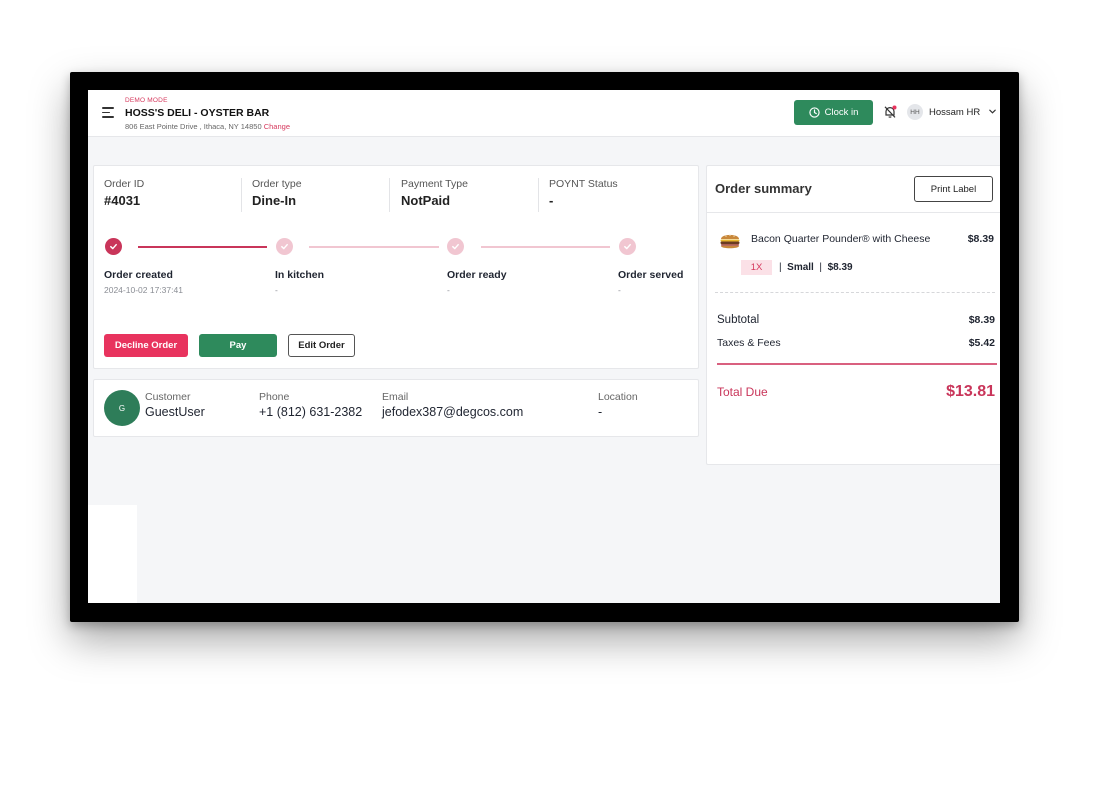 The height and width of the screenshot is (788, 1120). What do you see at coordinates (238, 345) in the screenshot?
I see `pay-button: Pay` at bounding box center [238, 345].